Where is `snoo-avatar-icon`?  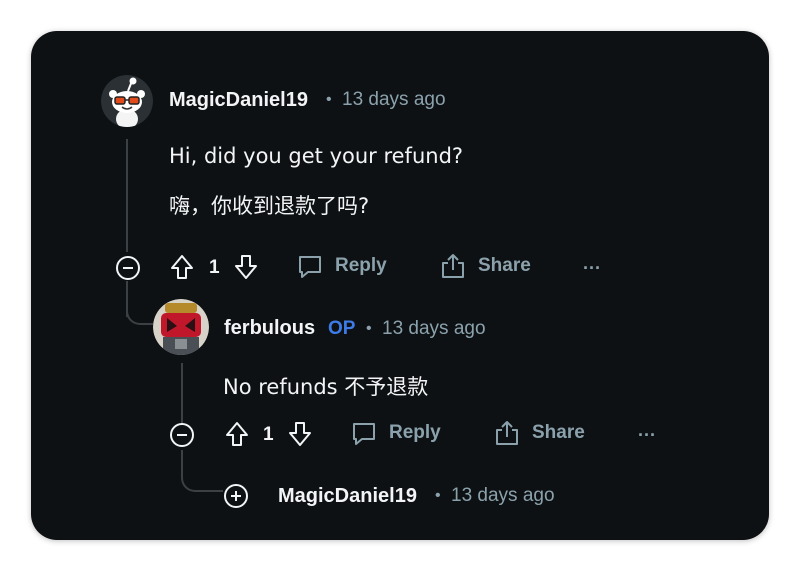
snoo-avatar-icon is located at coordinates (127, 101).